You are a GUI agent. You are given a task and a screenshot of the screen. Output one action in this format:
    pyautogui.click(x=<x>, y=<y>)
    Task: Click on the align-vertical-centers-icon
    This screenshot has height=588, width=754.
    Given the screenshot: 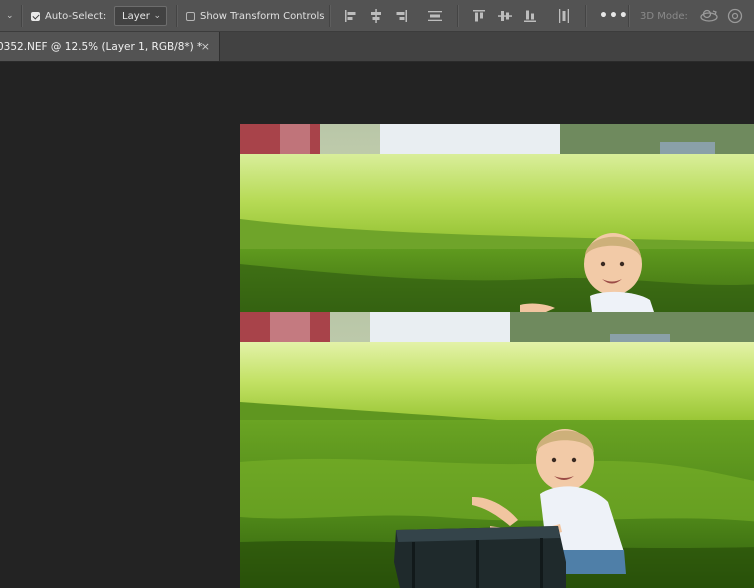 What is the action you would take?
    pyautogui.click(x=505, y=16)
    